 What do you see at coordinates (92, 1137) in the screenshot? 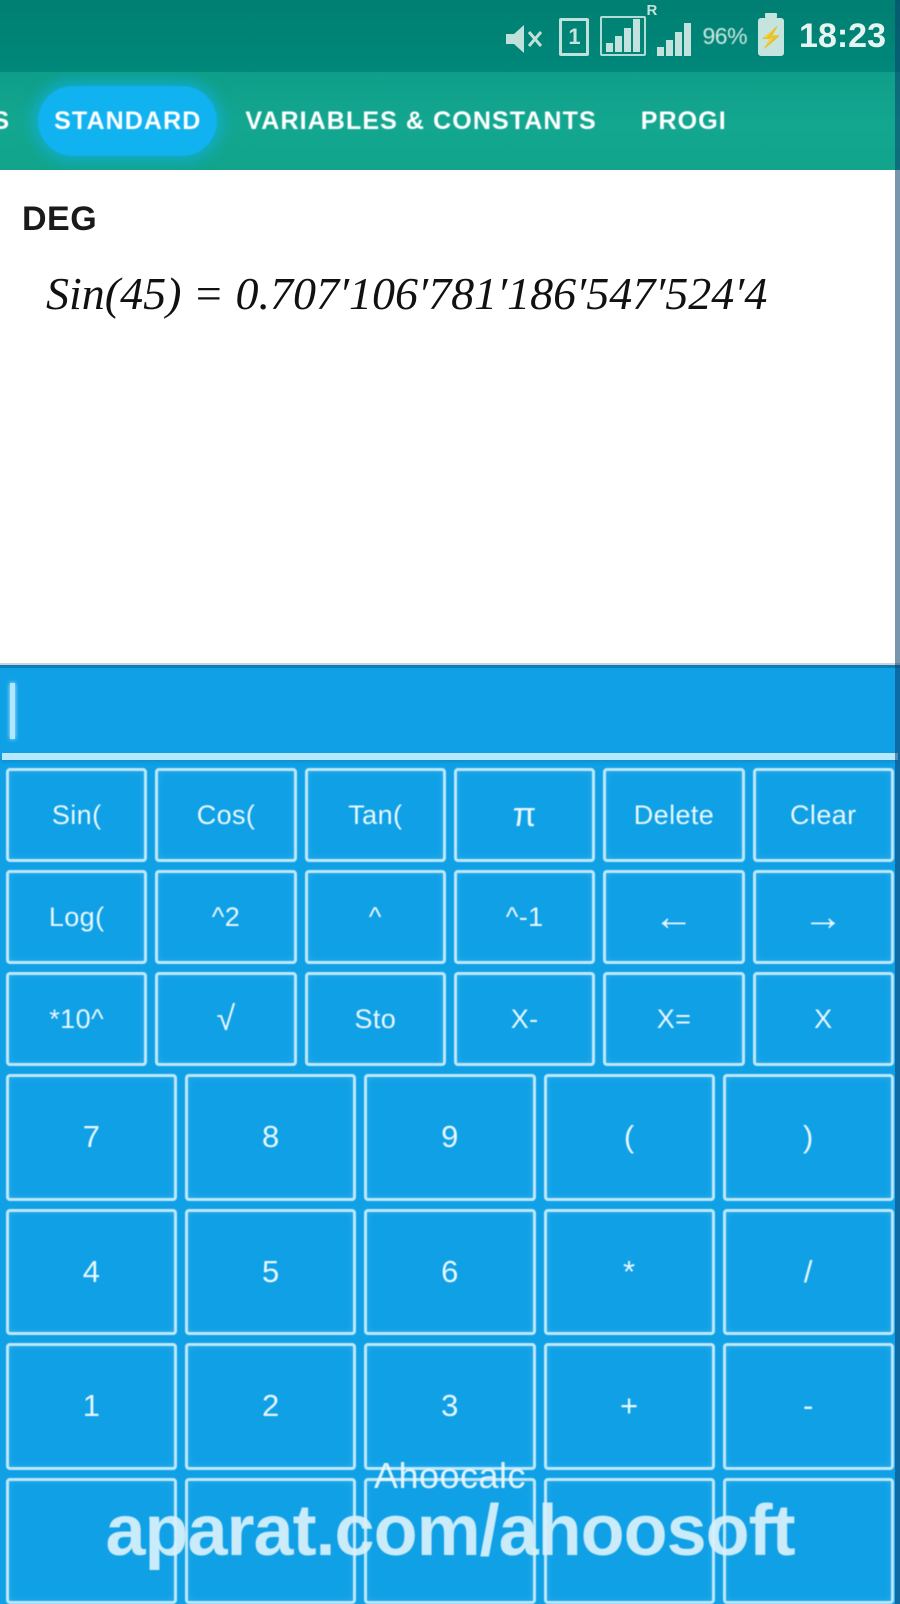
I see `key-7: 7` at bounding box center [92, 1137].